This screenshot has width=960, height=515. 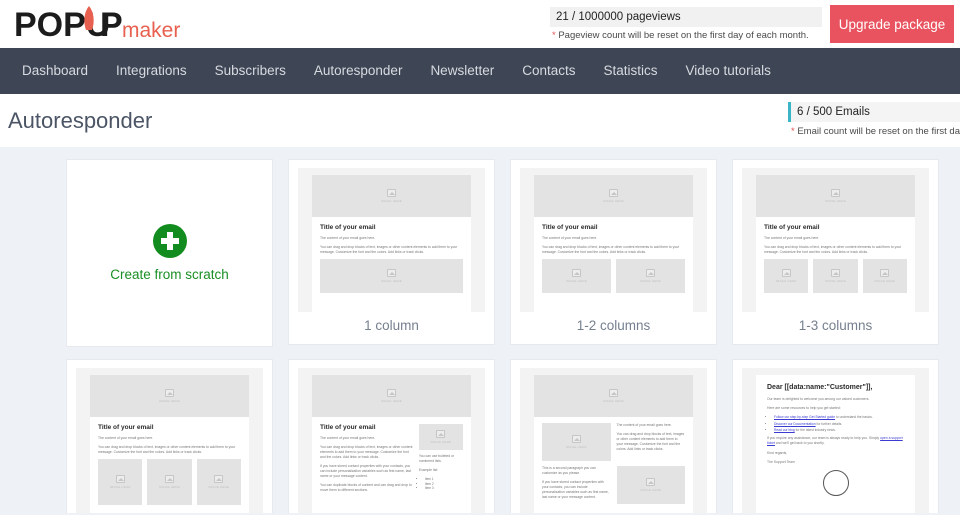 I want to click on letter-signoff: Kind regards,, so click(x=777, y=453).